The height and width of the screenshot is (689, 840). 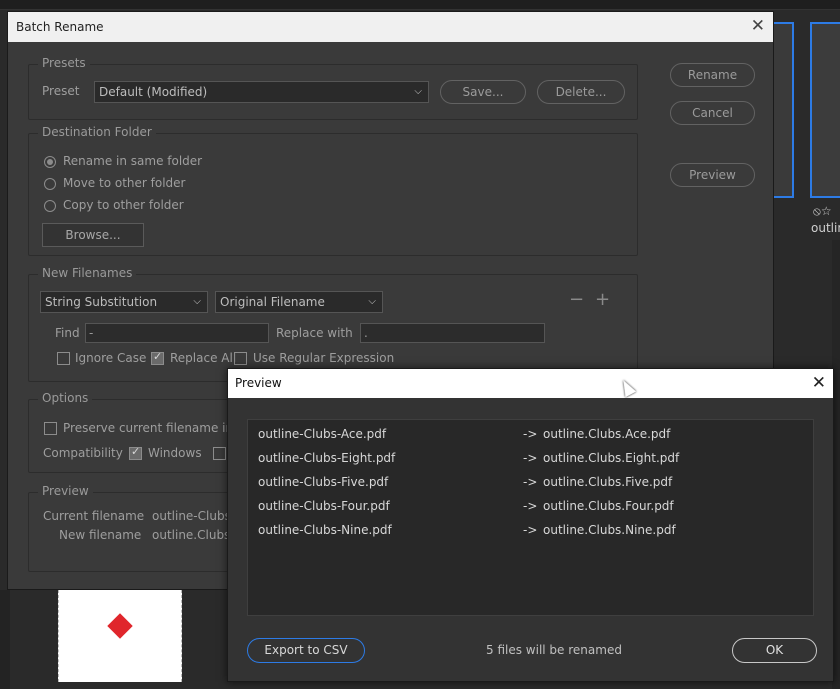 I want to click on export-csv-button: Export to CSV, so click(x=306, y=650).